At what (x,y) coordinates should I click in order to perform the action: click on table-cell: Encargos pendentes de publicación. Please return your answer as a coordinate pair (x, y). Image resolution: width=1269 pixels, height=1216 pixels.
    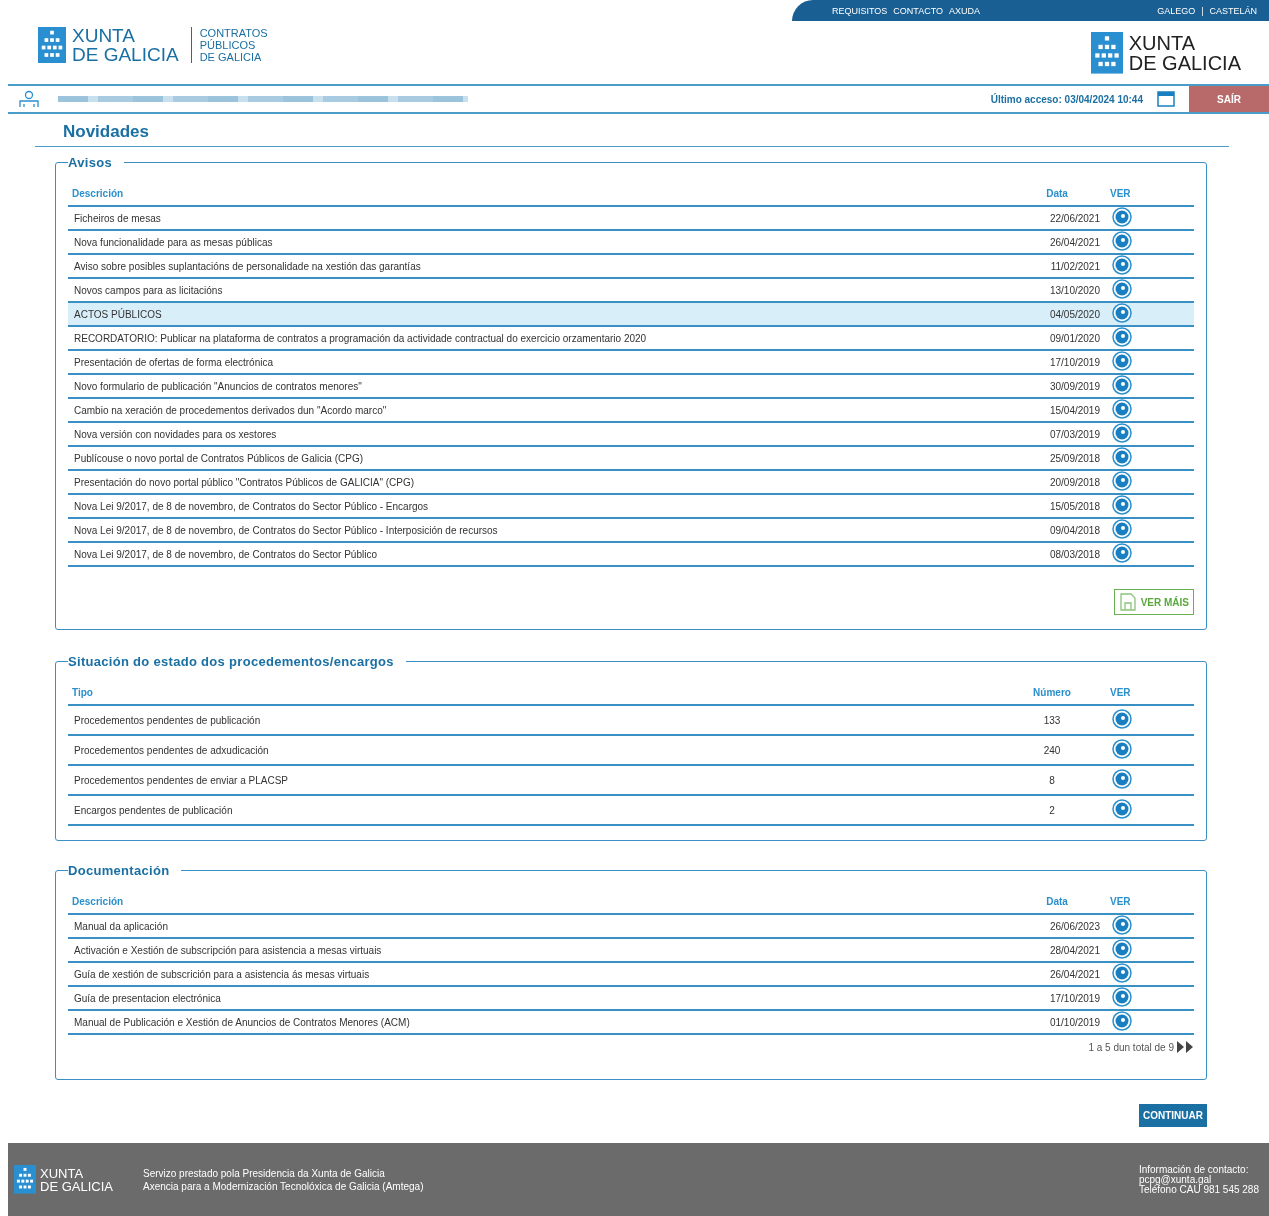
    Looking at the image, I should click on (533, 810).